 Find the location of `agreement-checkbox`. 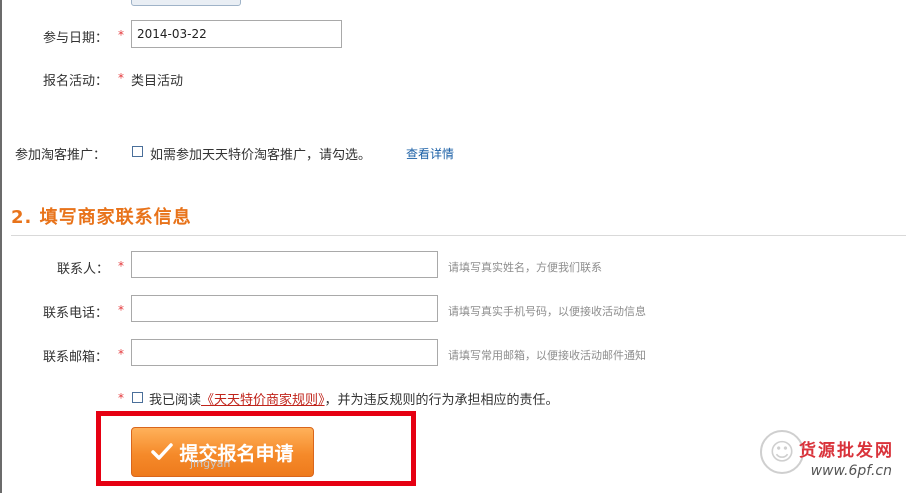

agreement-checkbox is located at coordinates (137, 397).